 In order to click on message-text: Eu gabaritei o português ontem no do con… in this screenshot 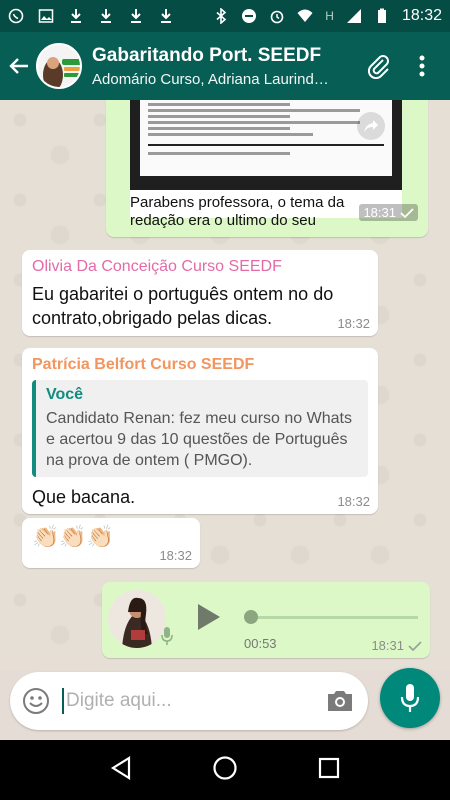, I will do `click(183, 306)`.